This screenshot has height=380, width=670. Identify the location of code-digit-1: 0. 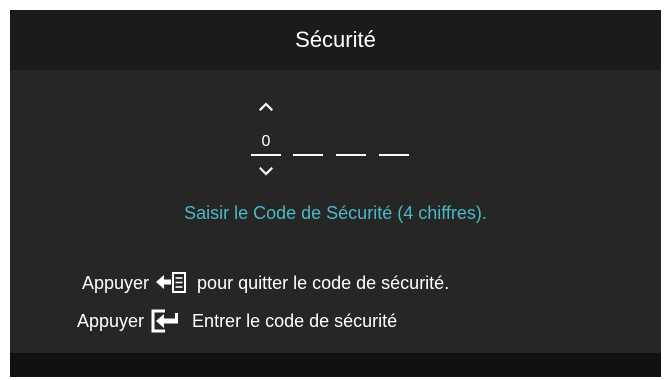
(266, 141).